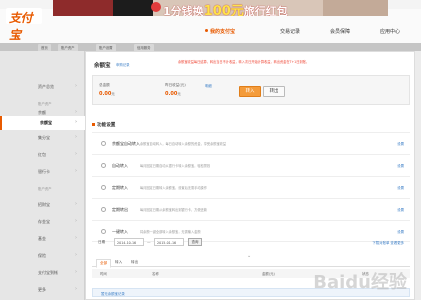 The width and height of the screenshot is (421, 300). Describe the element at coordinates (208, 85) in the screenshot. I see `detail-link: 明细` at that location.